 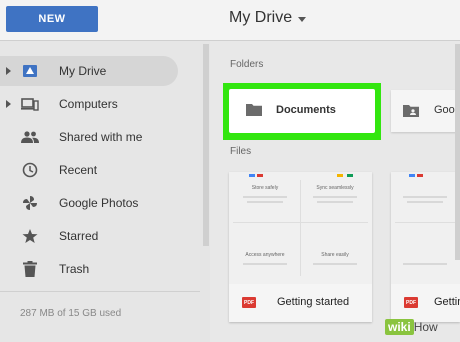 What do you see at coordinates (335, 188) in the screenshot?
I see `thumb-caption: Sync seamlessly` at bounding box center [335, 188].